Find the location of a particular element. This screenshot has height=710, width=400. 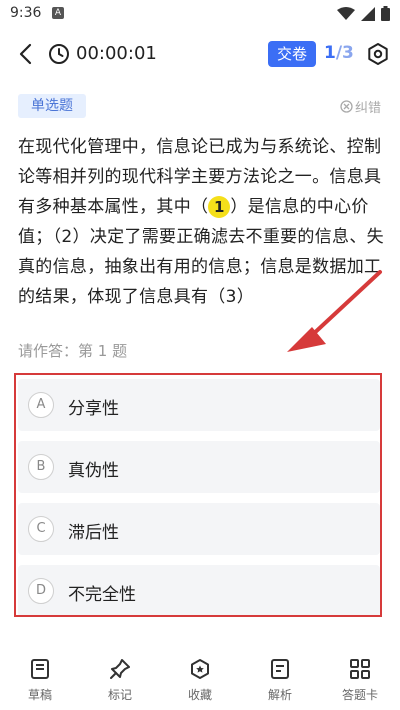

answer-prompt: 请作答：第 1 题 is located at coordinates (73, 351).